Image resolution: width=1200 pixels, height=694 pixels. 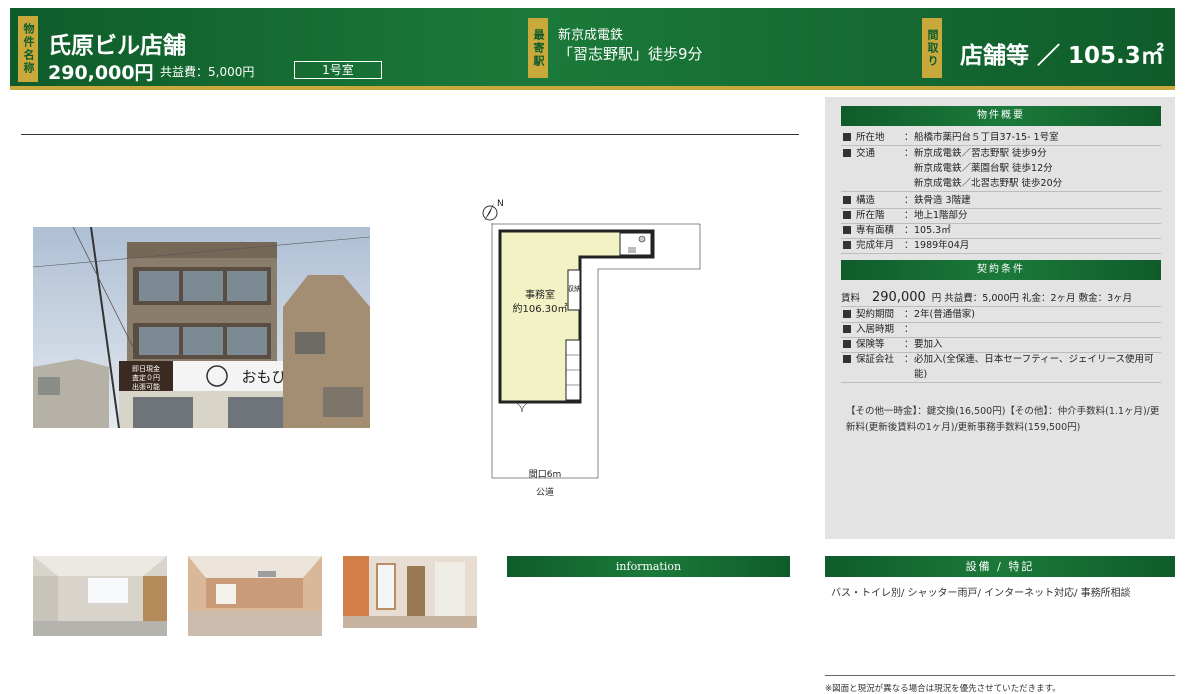 I want to click on rent-line: 賃料 290,000 円 共益費：5,000円 礼金：2ヶ月 敷金：3ヶ月, so click(x=1001, y=298).